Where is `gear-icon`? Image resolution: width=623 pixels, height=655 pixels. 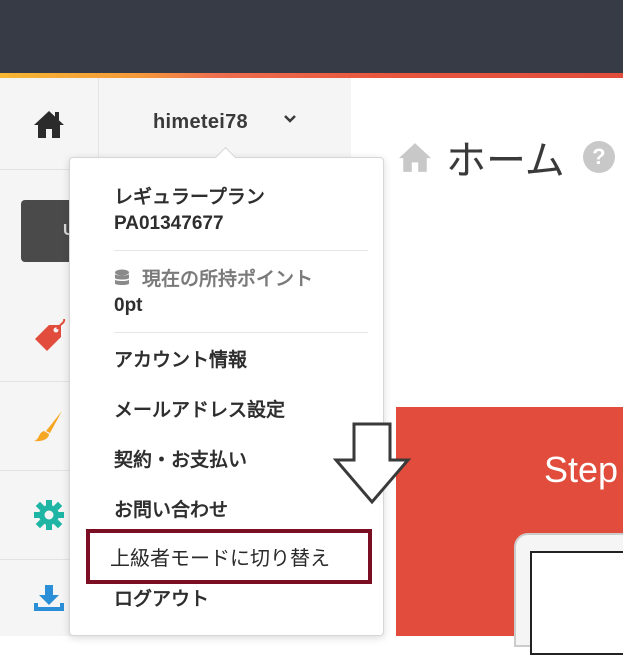 gear-icon is located at coordinates (49, 515).